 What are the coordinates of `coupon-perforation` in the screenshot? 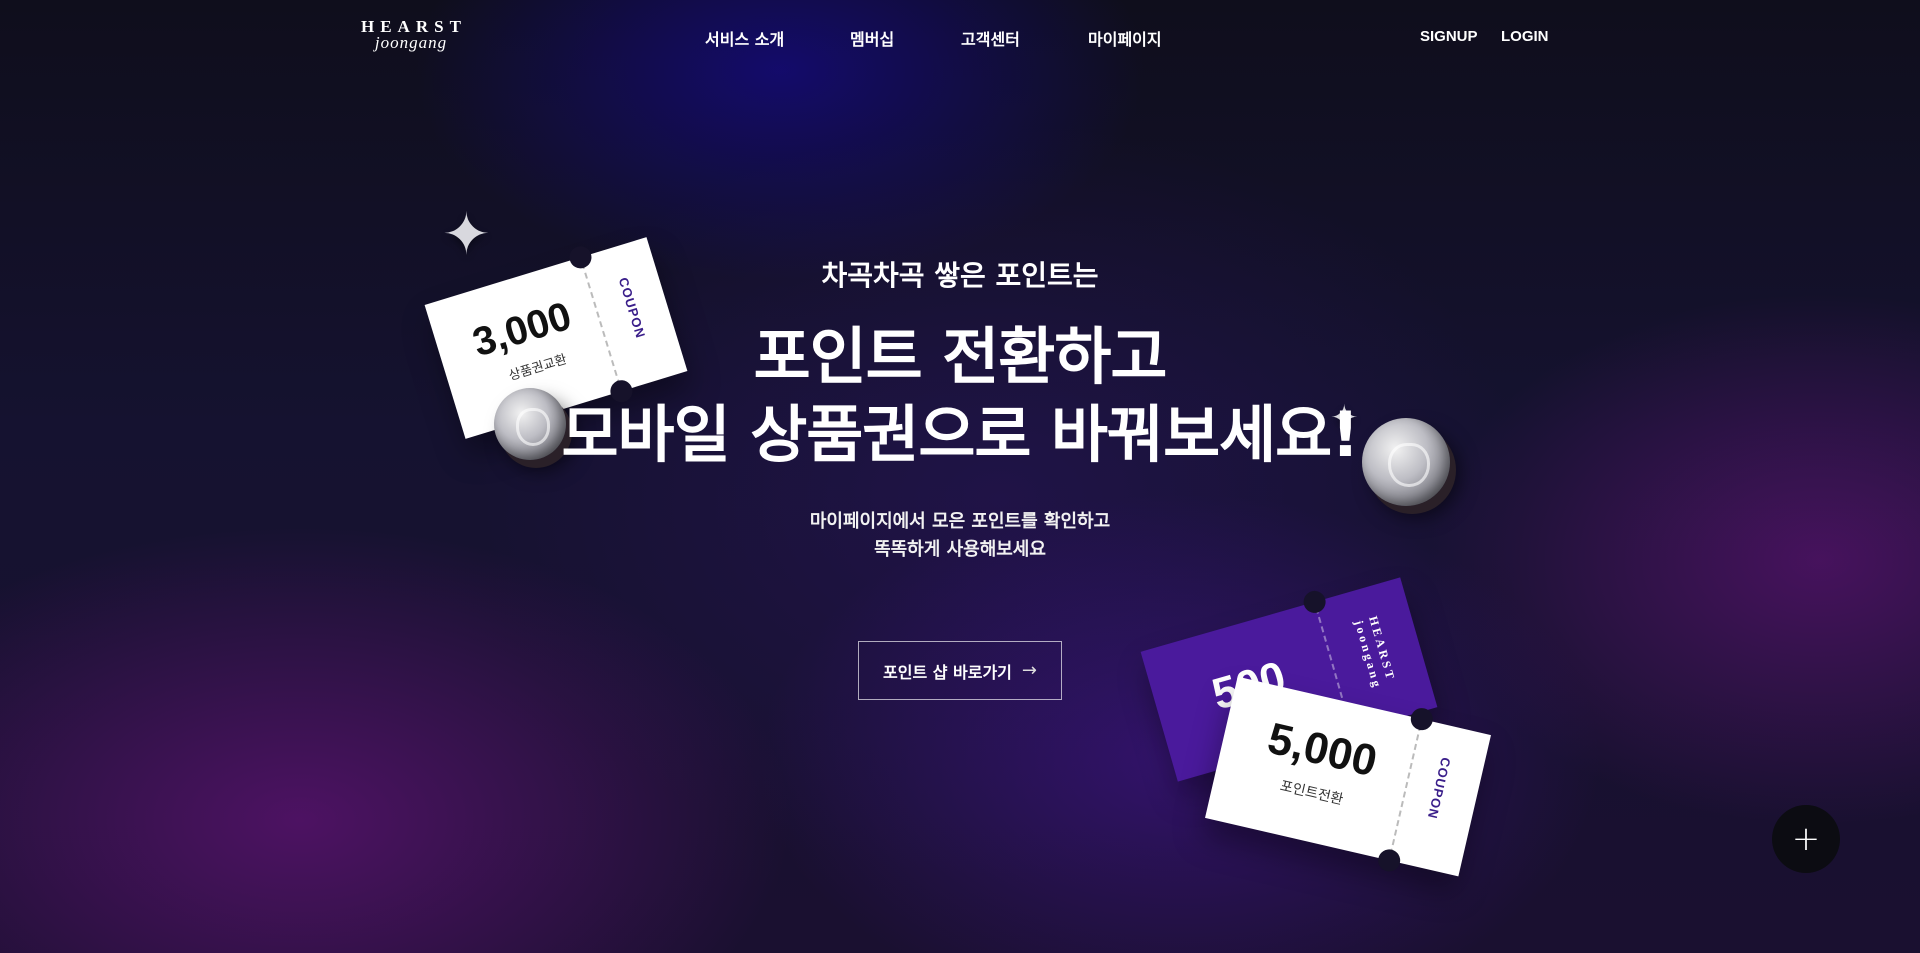 It's located at (1405, 789).